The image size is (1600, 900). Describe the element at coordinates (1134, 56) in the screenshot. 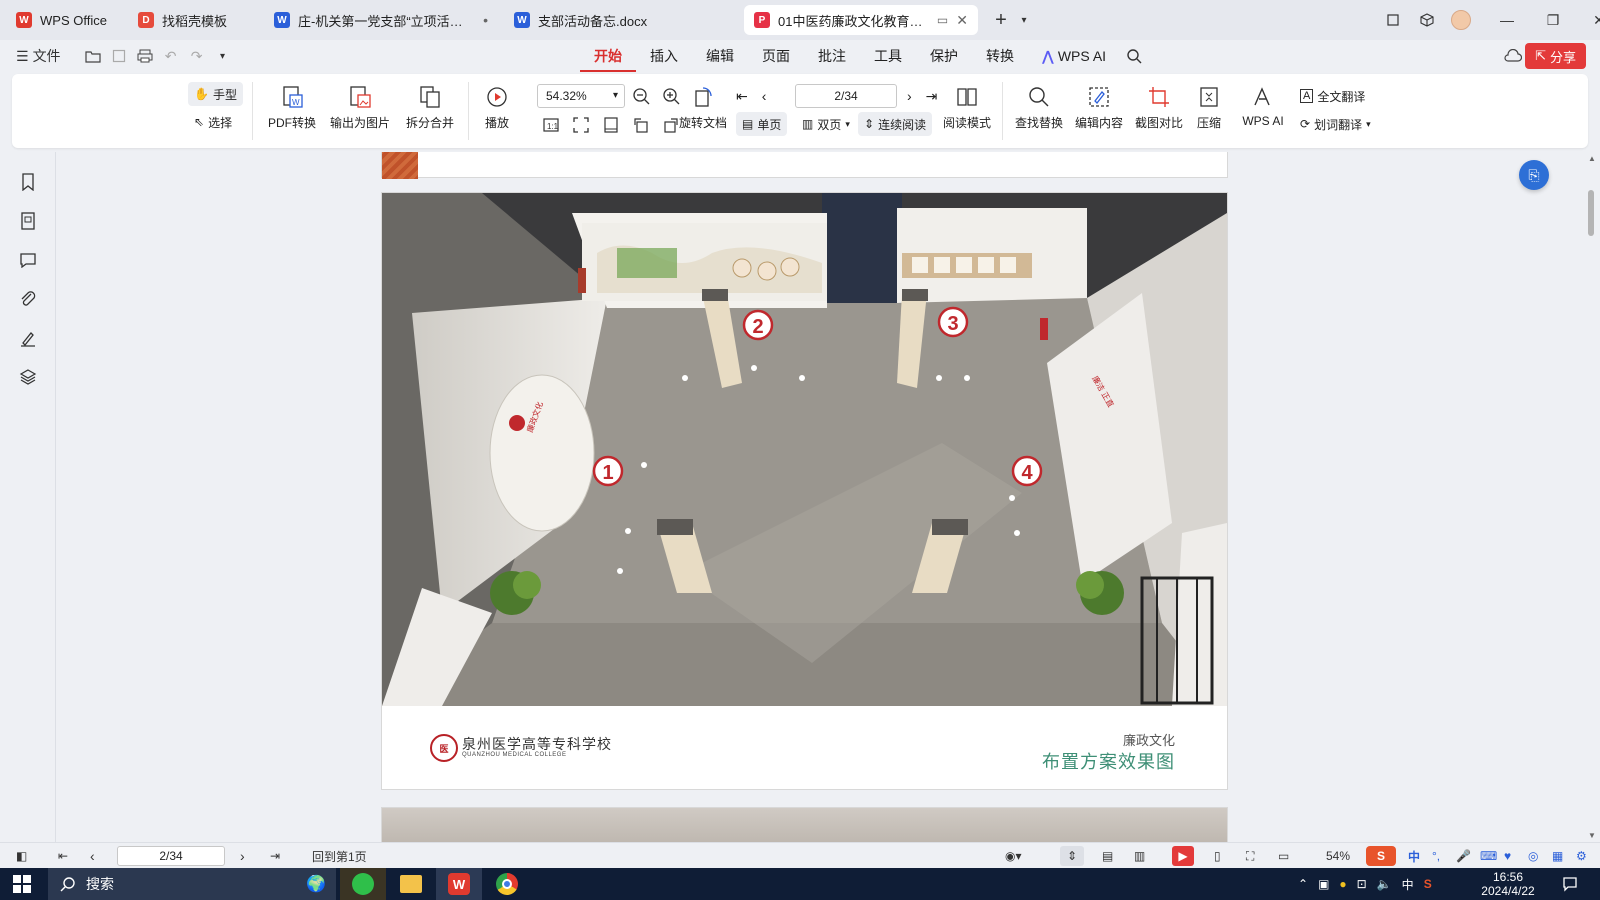

I see `search-icon` at that location.